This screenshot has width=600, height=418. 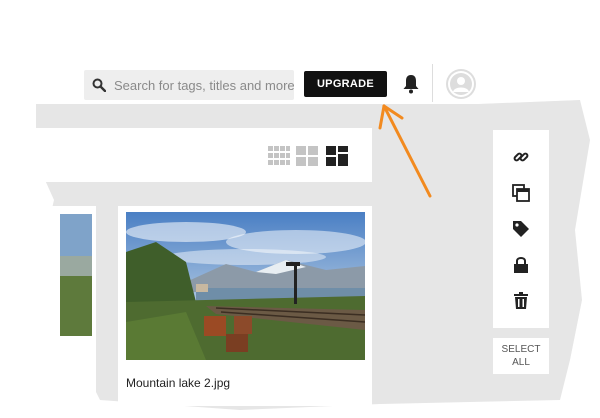 I want to click on partial-photo, so click(x=46, y=306).